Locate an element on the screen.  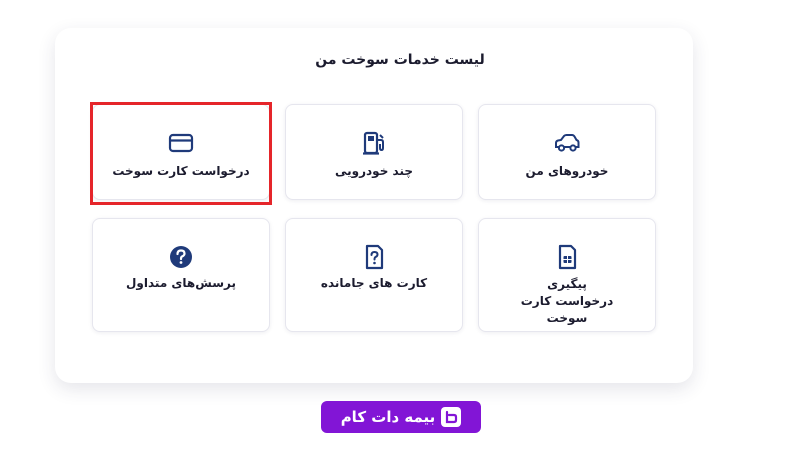
card-label: چند خودرویی is located at coordinates (374, 171).